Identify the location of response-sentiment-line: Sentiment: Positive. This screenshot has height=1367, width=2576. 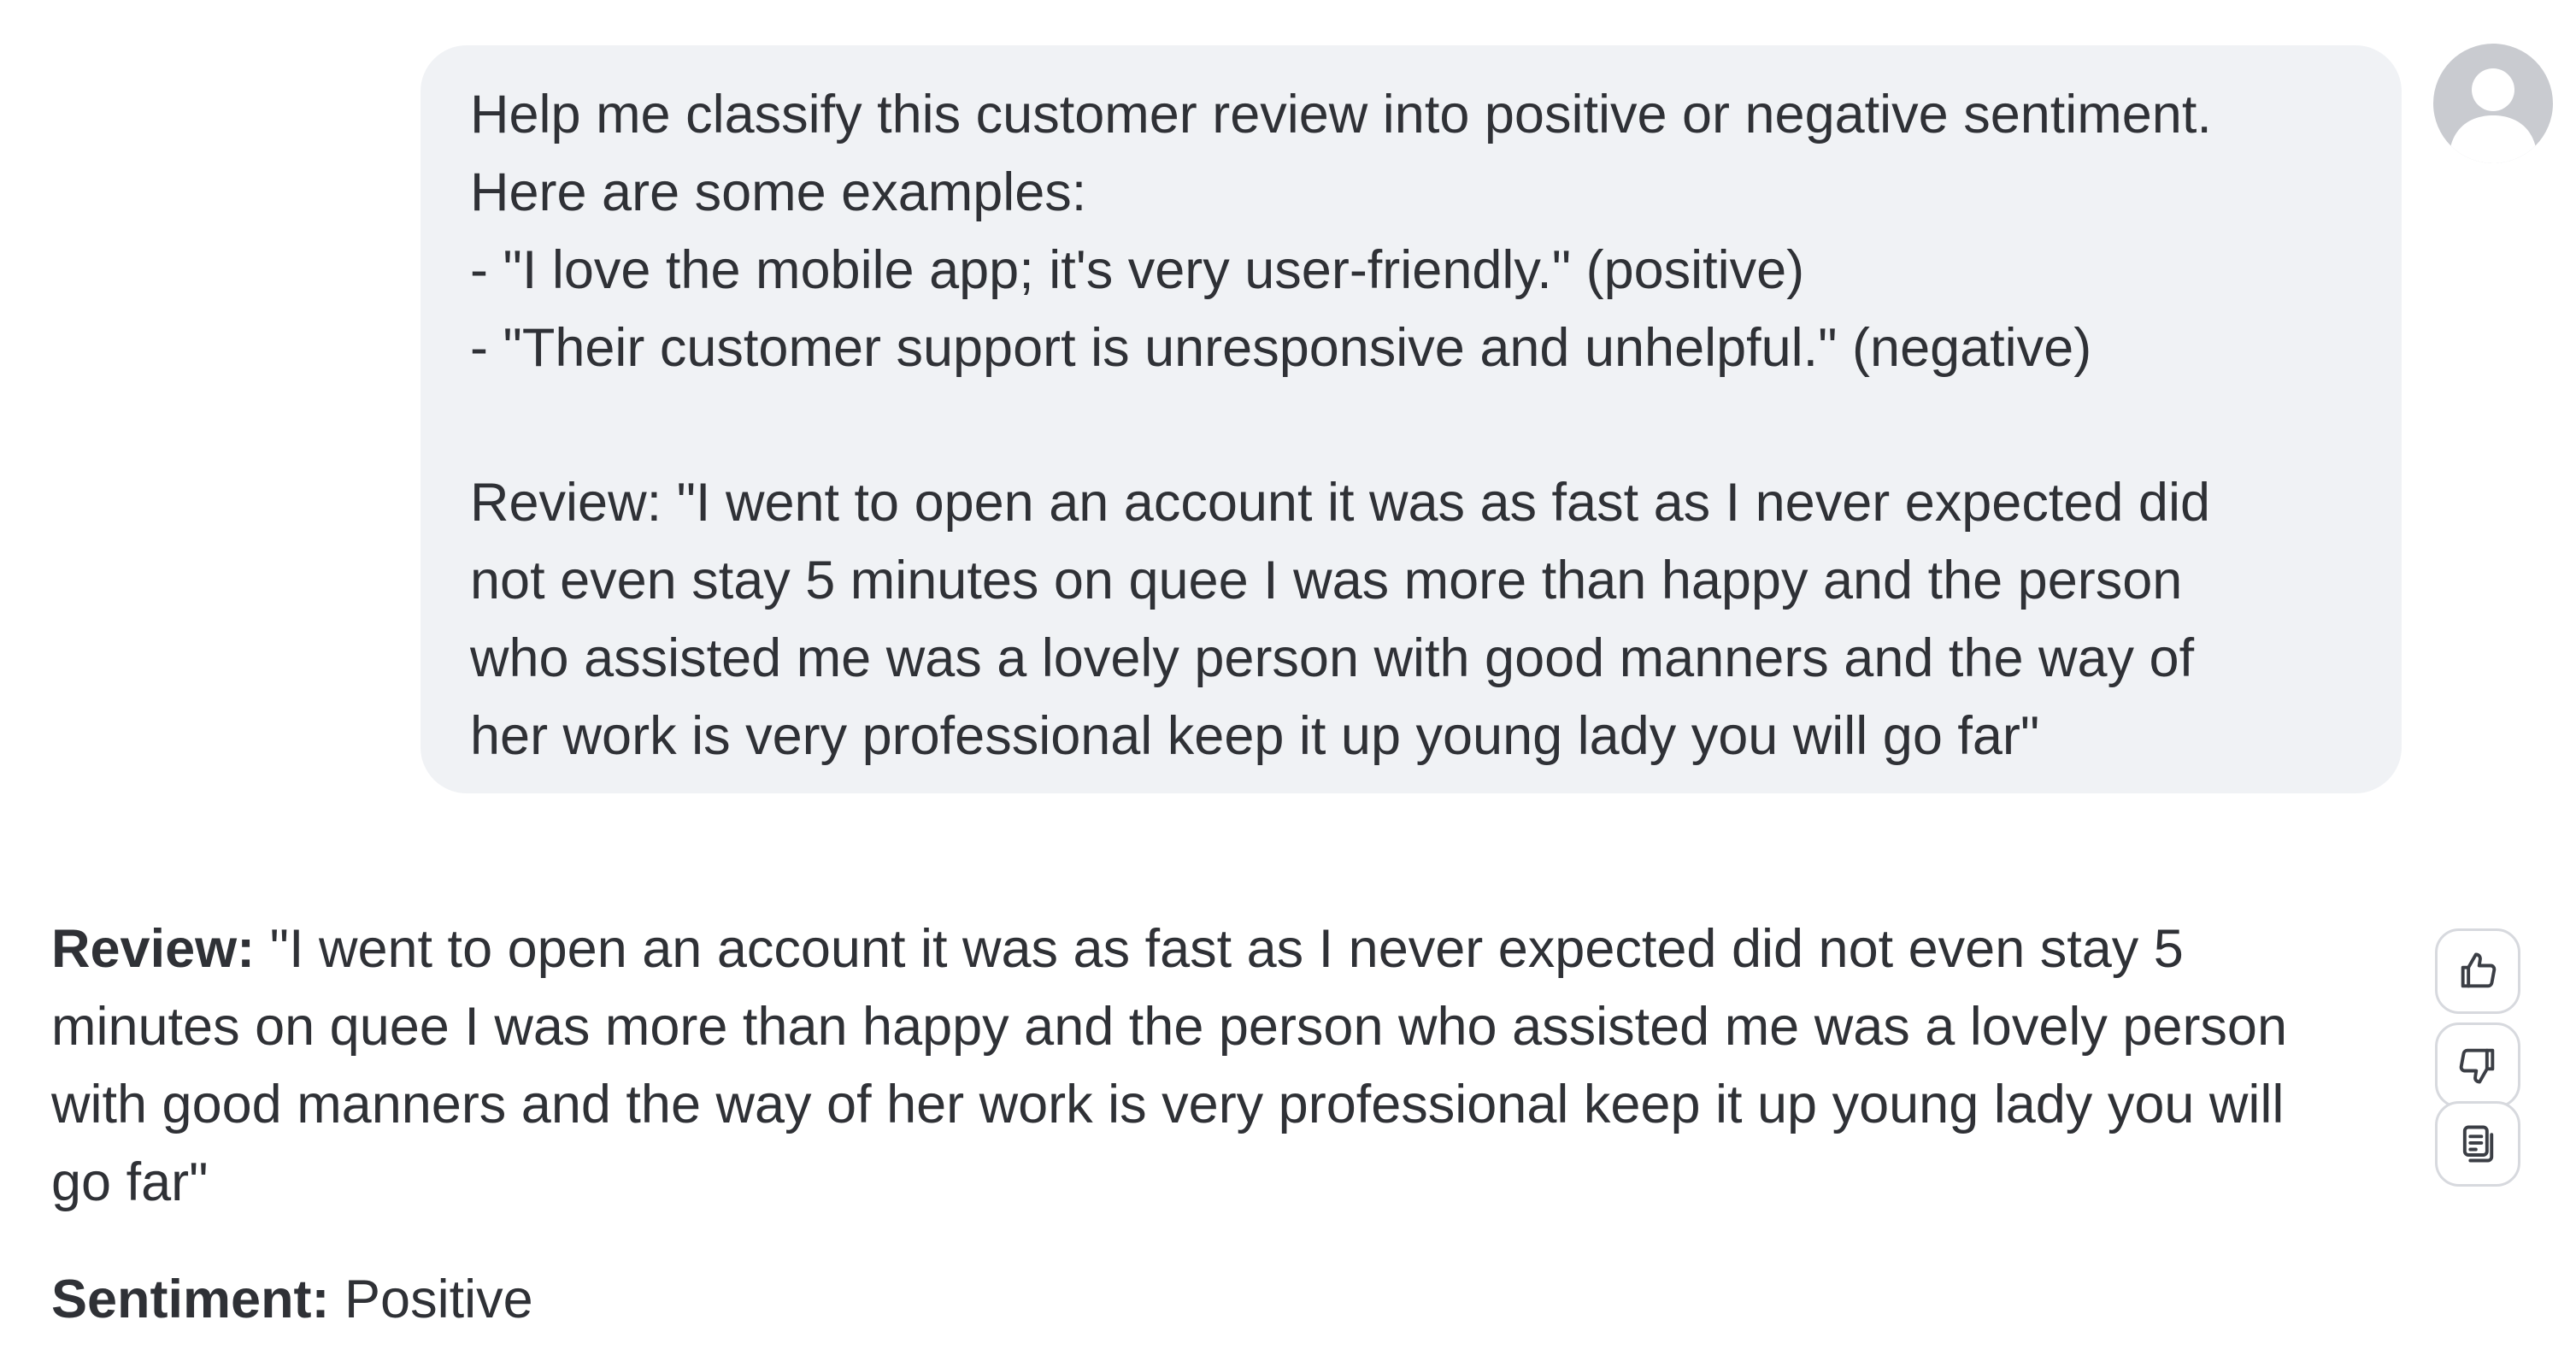
(1230, 1300).